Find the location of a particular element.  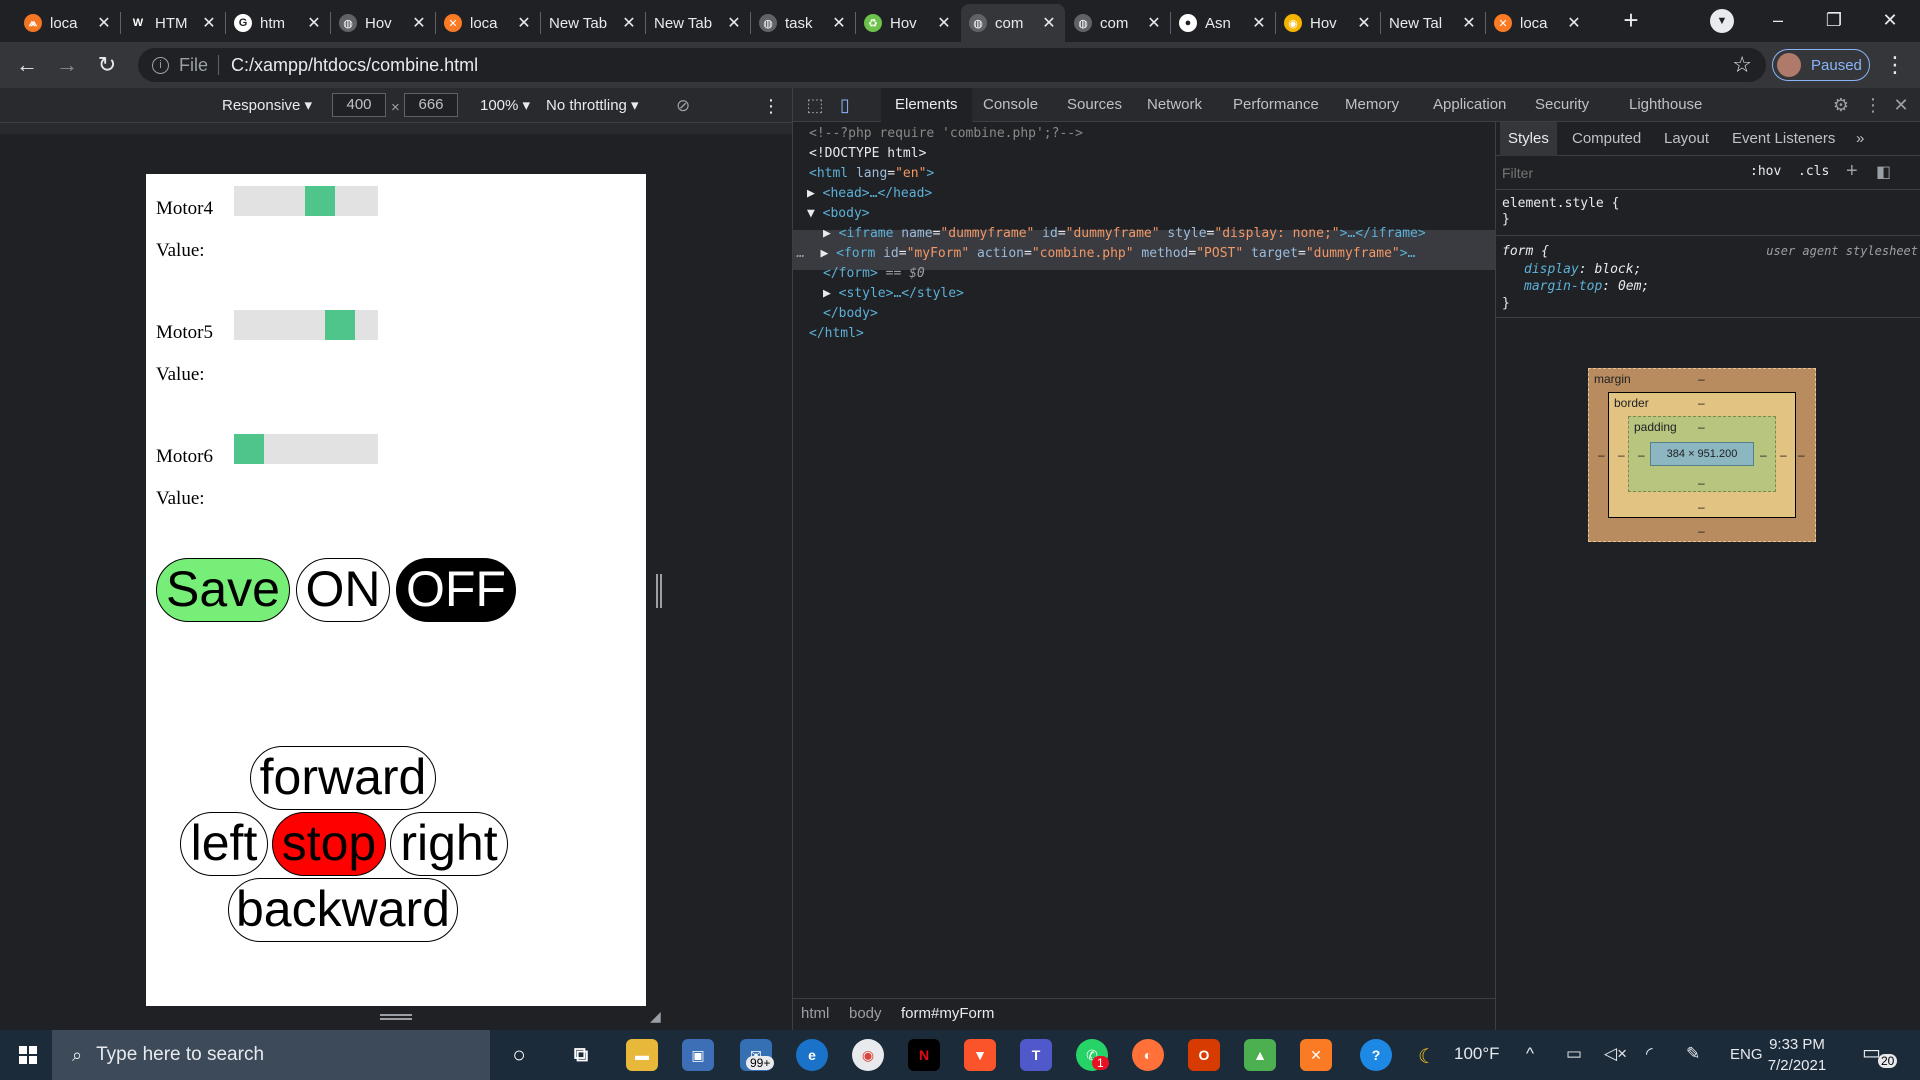

browser-tab: ● Asn ✕ is located at coordinates (1223, 23).